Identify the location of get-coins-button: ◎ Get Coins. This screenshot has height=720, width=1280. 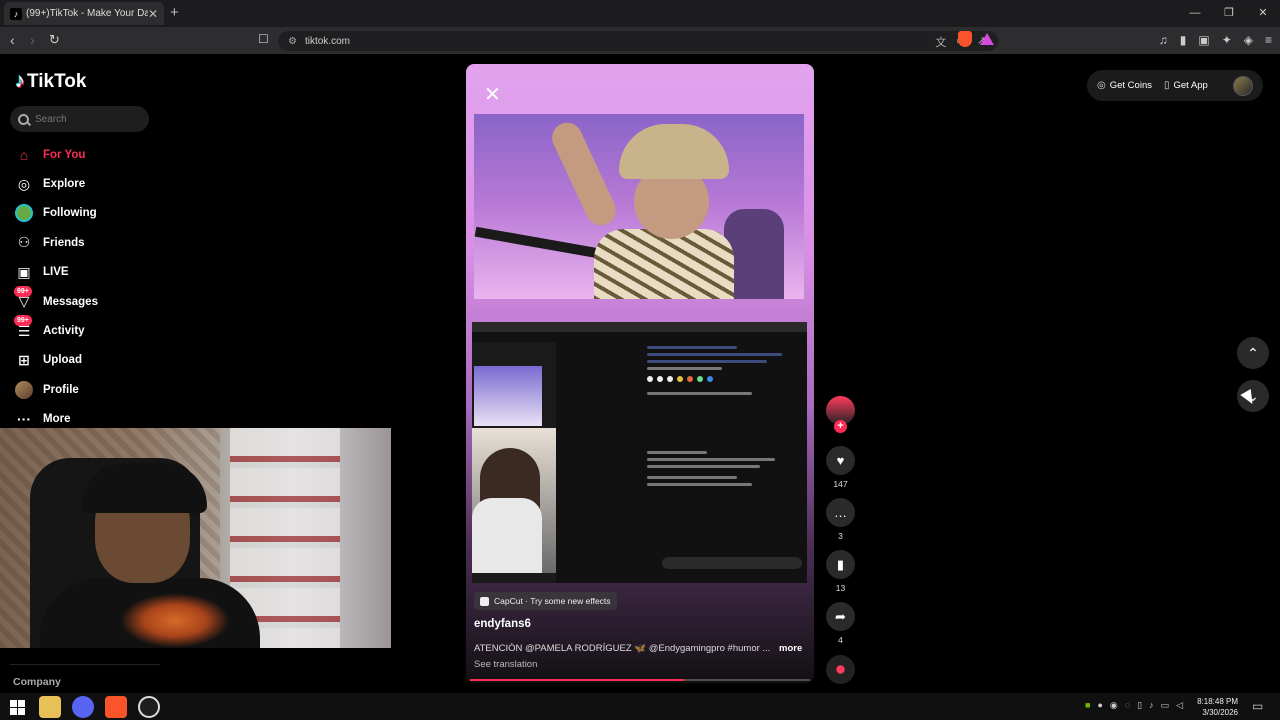
(1124, 85).